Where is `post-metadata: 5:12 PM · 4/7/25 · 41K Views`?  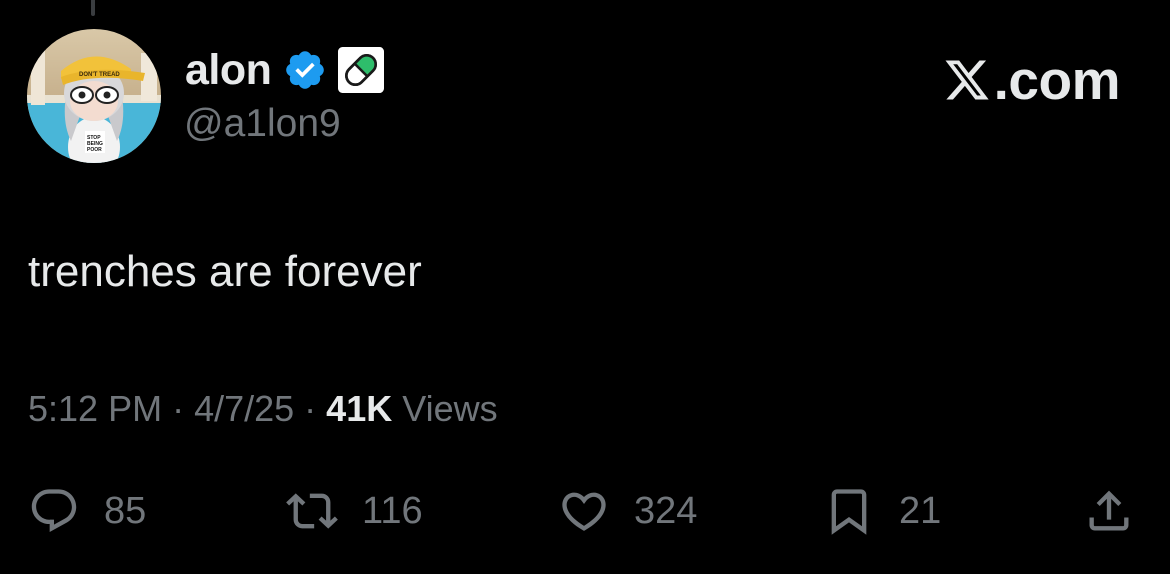 post-metadata: 5:12 PM · 4/7/25 · 41K Views is located at coordinates (263, 409).